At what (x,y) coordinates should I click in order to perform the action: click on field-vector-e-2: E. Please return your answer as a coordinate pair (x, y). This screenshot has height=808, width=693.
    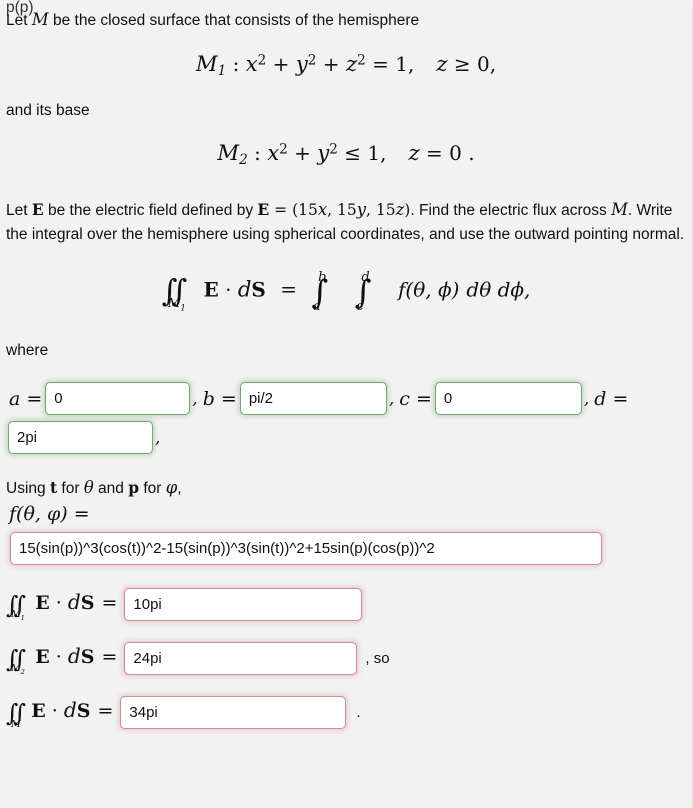
    Looking at the image, I should click on (263, 210).